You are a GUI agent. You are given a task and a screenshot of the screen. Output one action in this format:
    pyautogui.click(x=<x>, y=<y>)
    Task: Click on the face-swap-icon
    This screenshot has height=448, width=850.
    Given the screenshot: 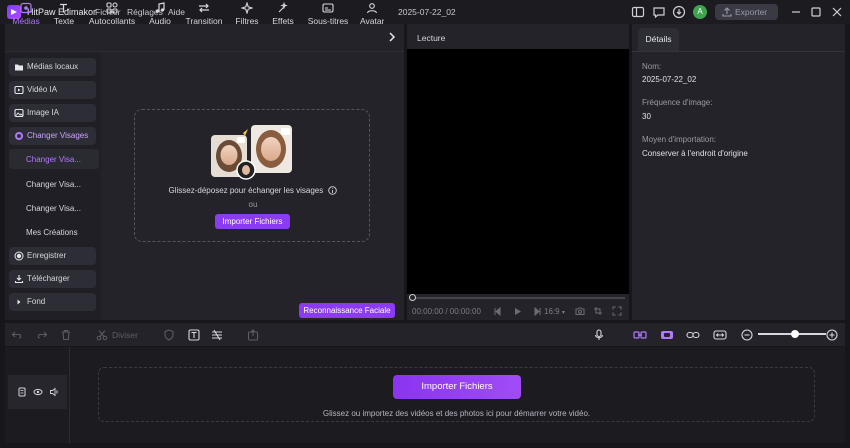 What is the action you would take?
    pyautogui.click(x=19, y=136)
    